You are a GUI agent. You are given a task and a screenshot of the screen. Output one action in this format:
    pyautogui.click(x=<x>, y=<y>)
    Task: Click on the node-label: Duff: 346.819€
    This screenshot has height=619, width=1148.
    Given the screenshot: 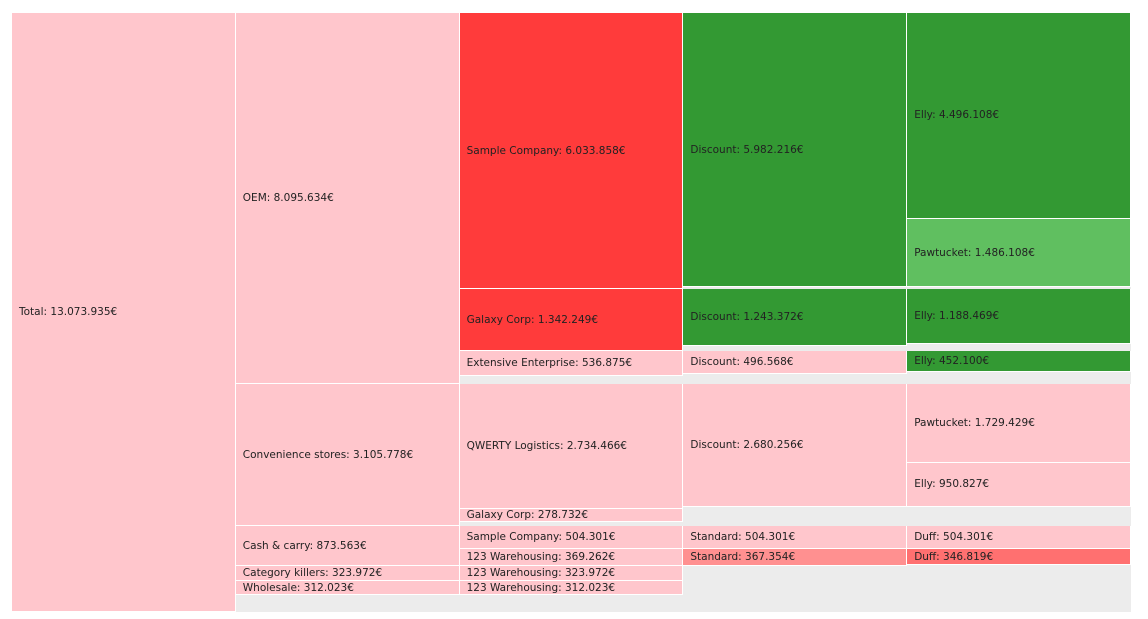 What is the action you would take?
    pyautogui.click(x=954, y=556)
    